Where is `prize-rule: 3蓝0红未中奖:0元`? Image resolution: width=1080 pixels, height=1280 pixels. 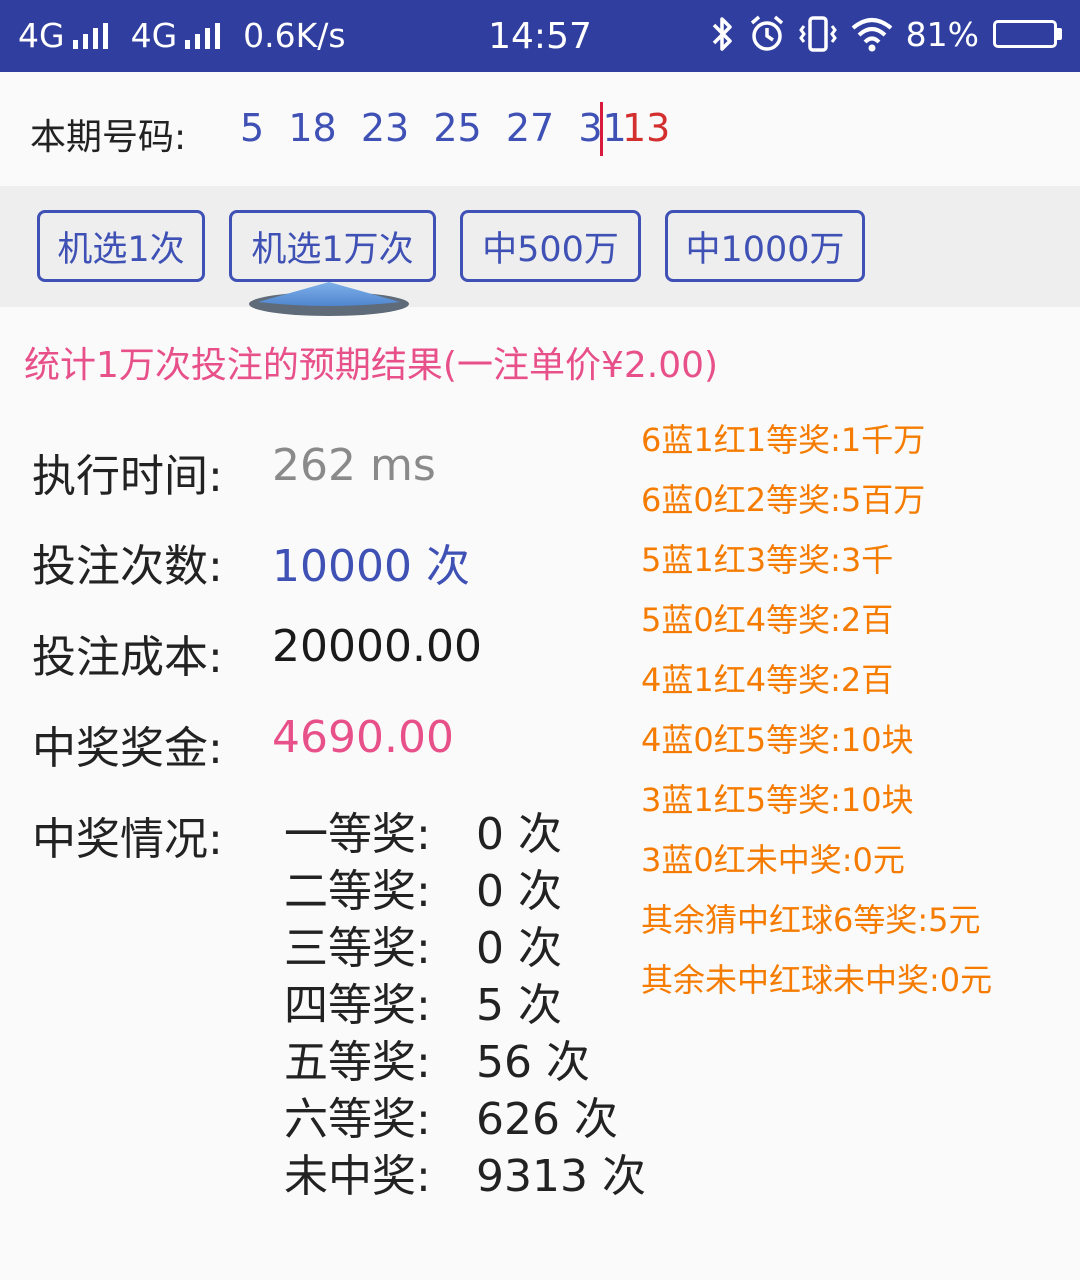 prize-rule: 3蓝0红未中奖:0元 is located at coordinates (773, 860).